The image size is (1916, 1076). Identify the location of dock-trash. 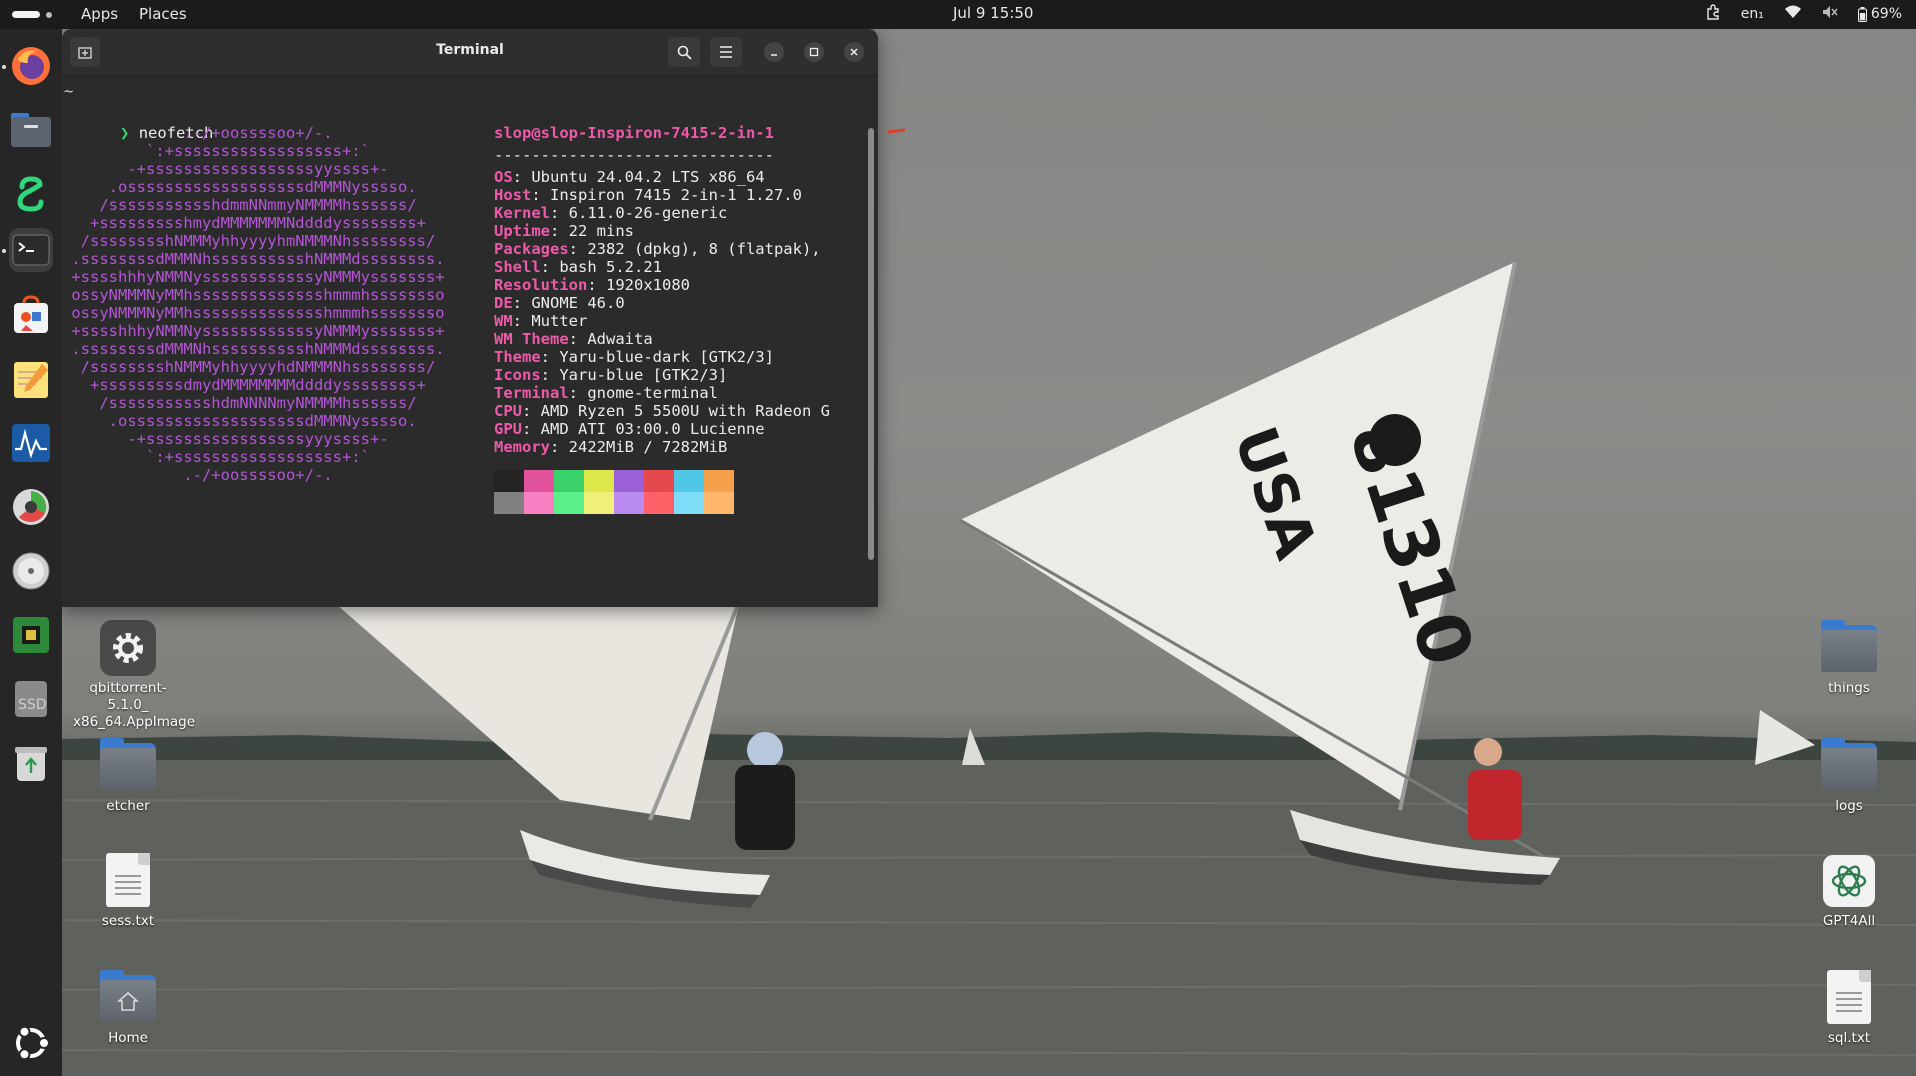
(31, 763).